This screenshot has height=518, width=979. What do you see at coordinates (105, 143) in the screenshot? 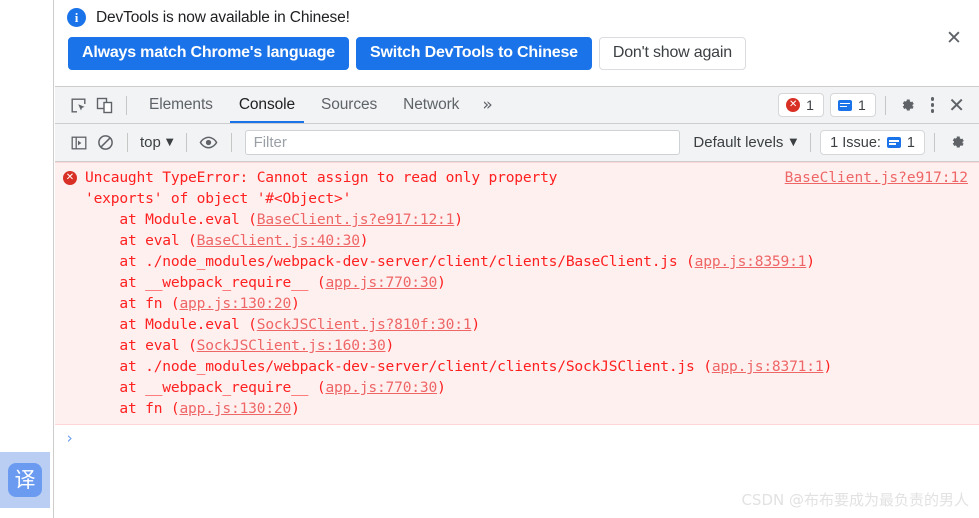
I see `clear-console-icon` at bounding box center [105, 143].